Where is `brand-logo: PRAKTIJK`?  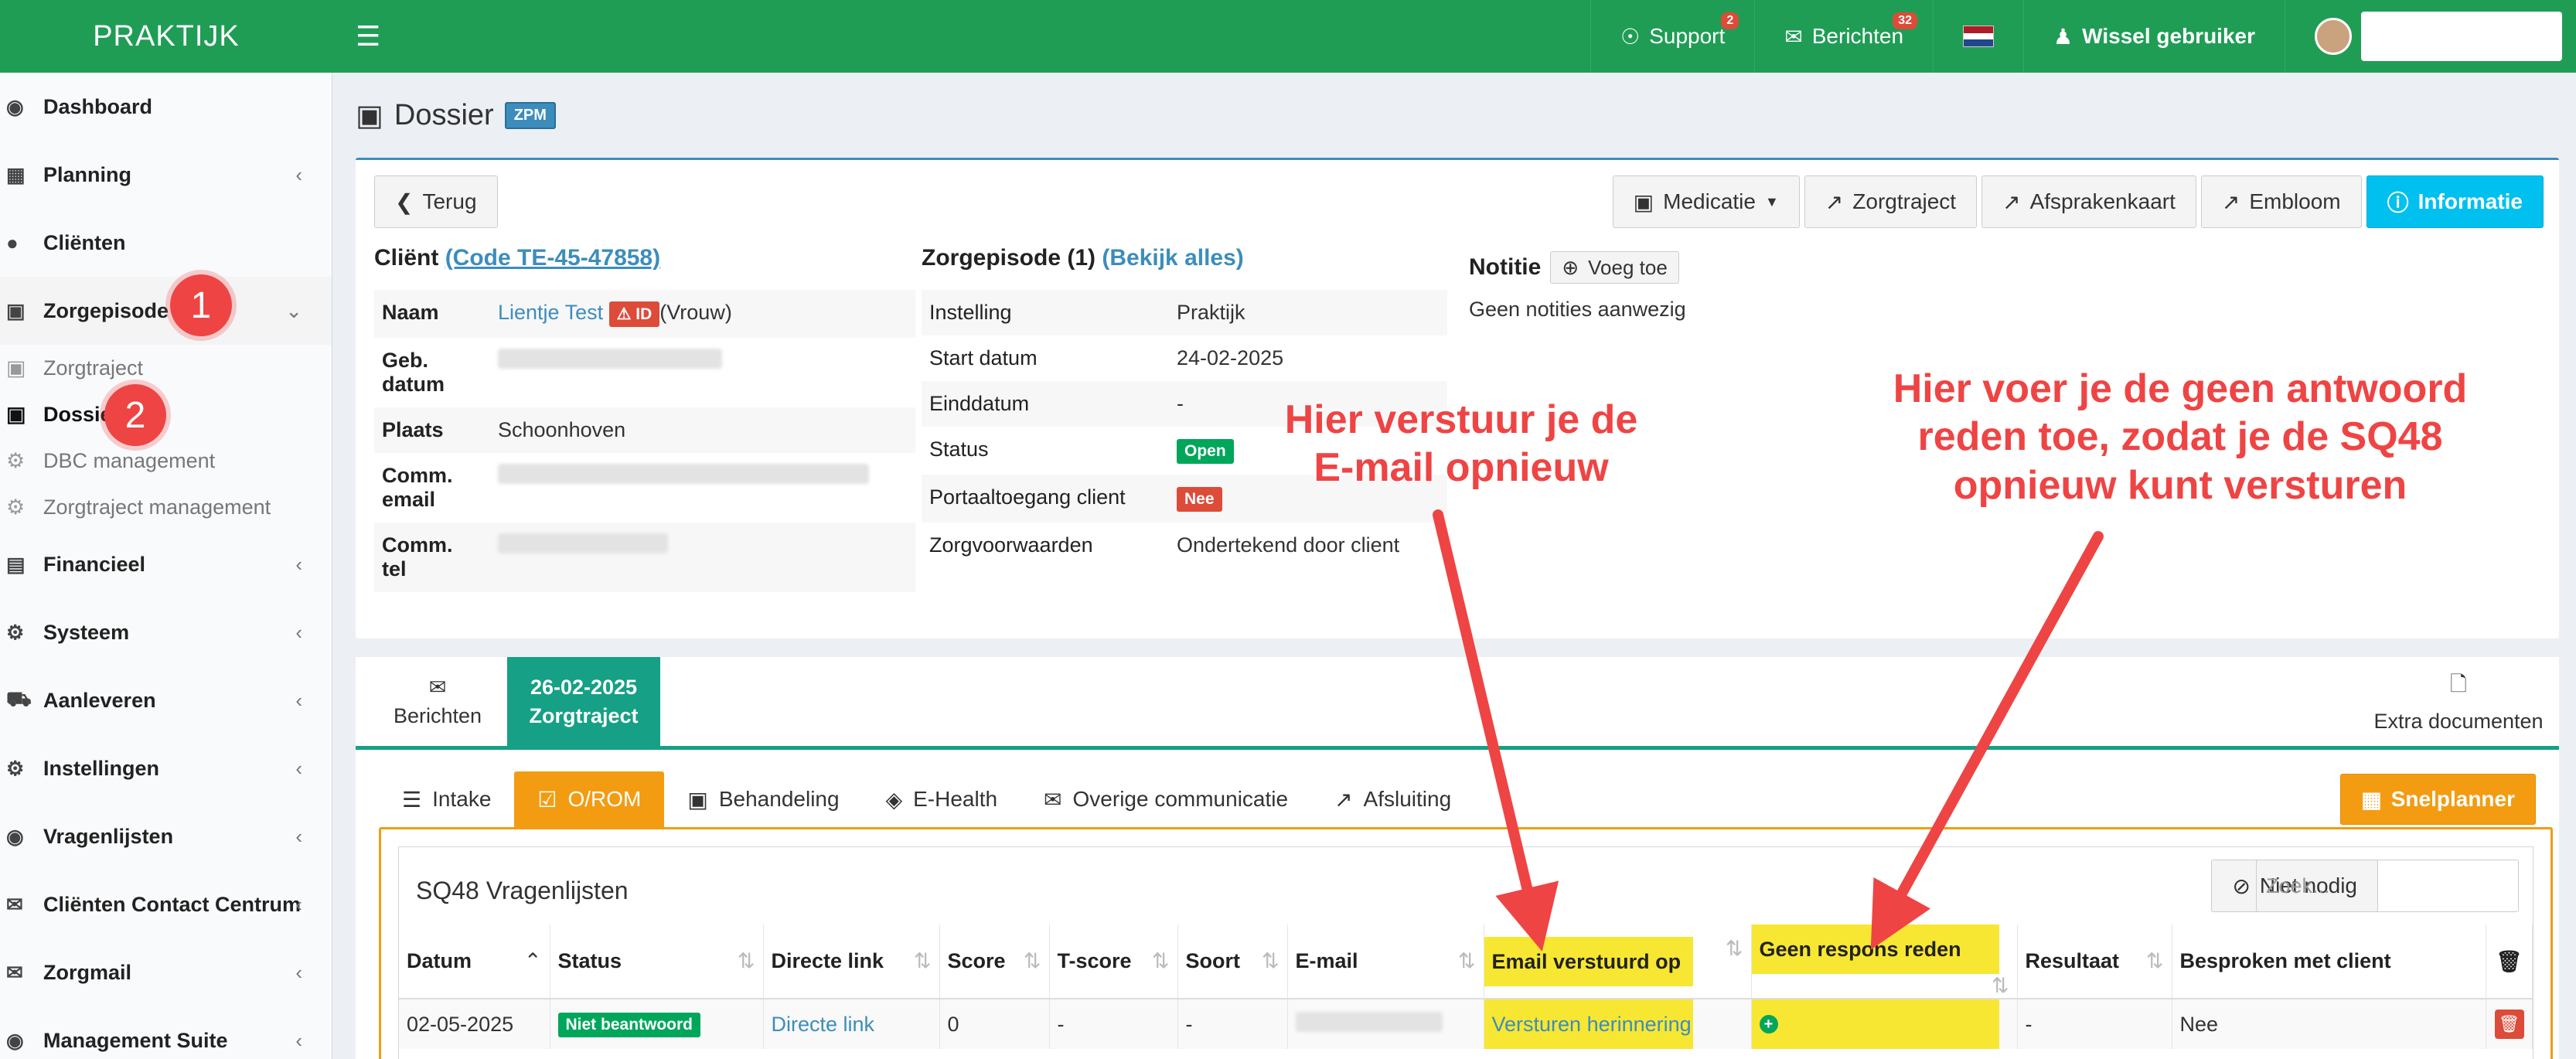
brand-logo: PRAKTIJK is located at coordinates (166, 36).